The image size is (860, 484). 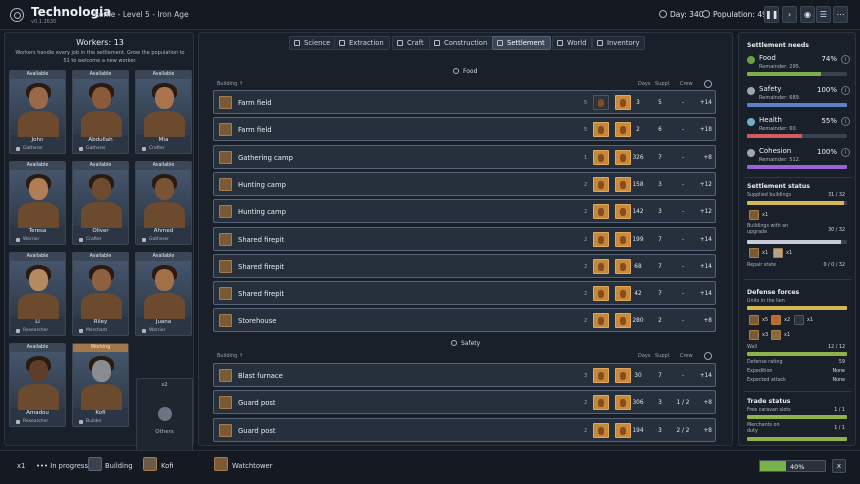 I want to click on building-crew: -, so click(x=683, y=321).